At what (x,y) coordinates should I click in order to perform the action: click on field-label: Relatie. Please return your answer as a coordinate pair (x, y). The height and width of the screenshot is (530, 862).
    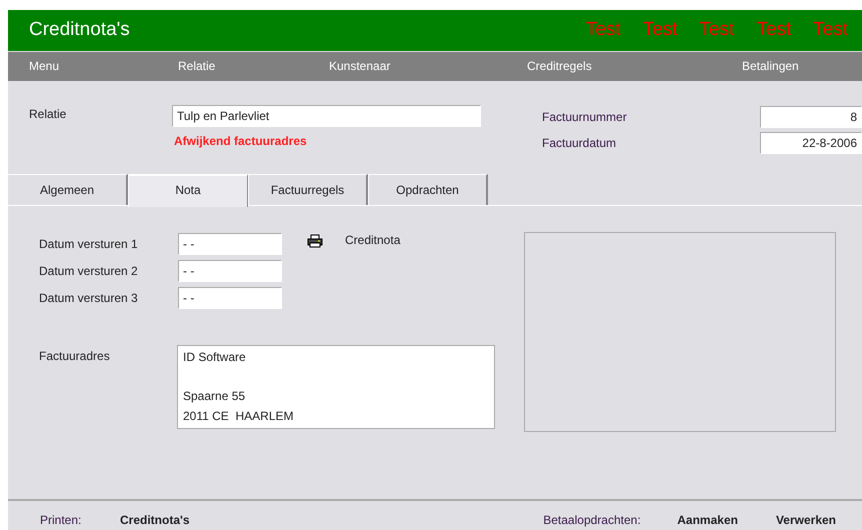
    Looking at the image, I should click on (48, 114).